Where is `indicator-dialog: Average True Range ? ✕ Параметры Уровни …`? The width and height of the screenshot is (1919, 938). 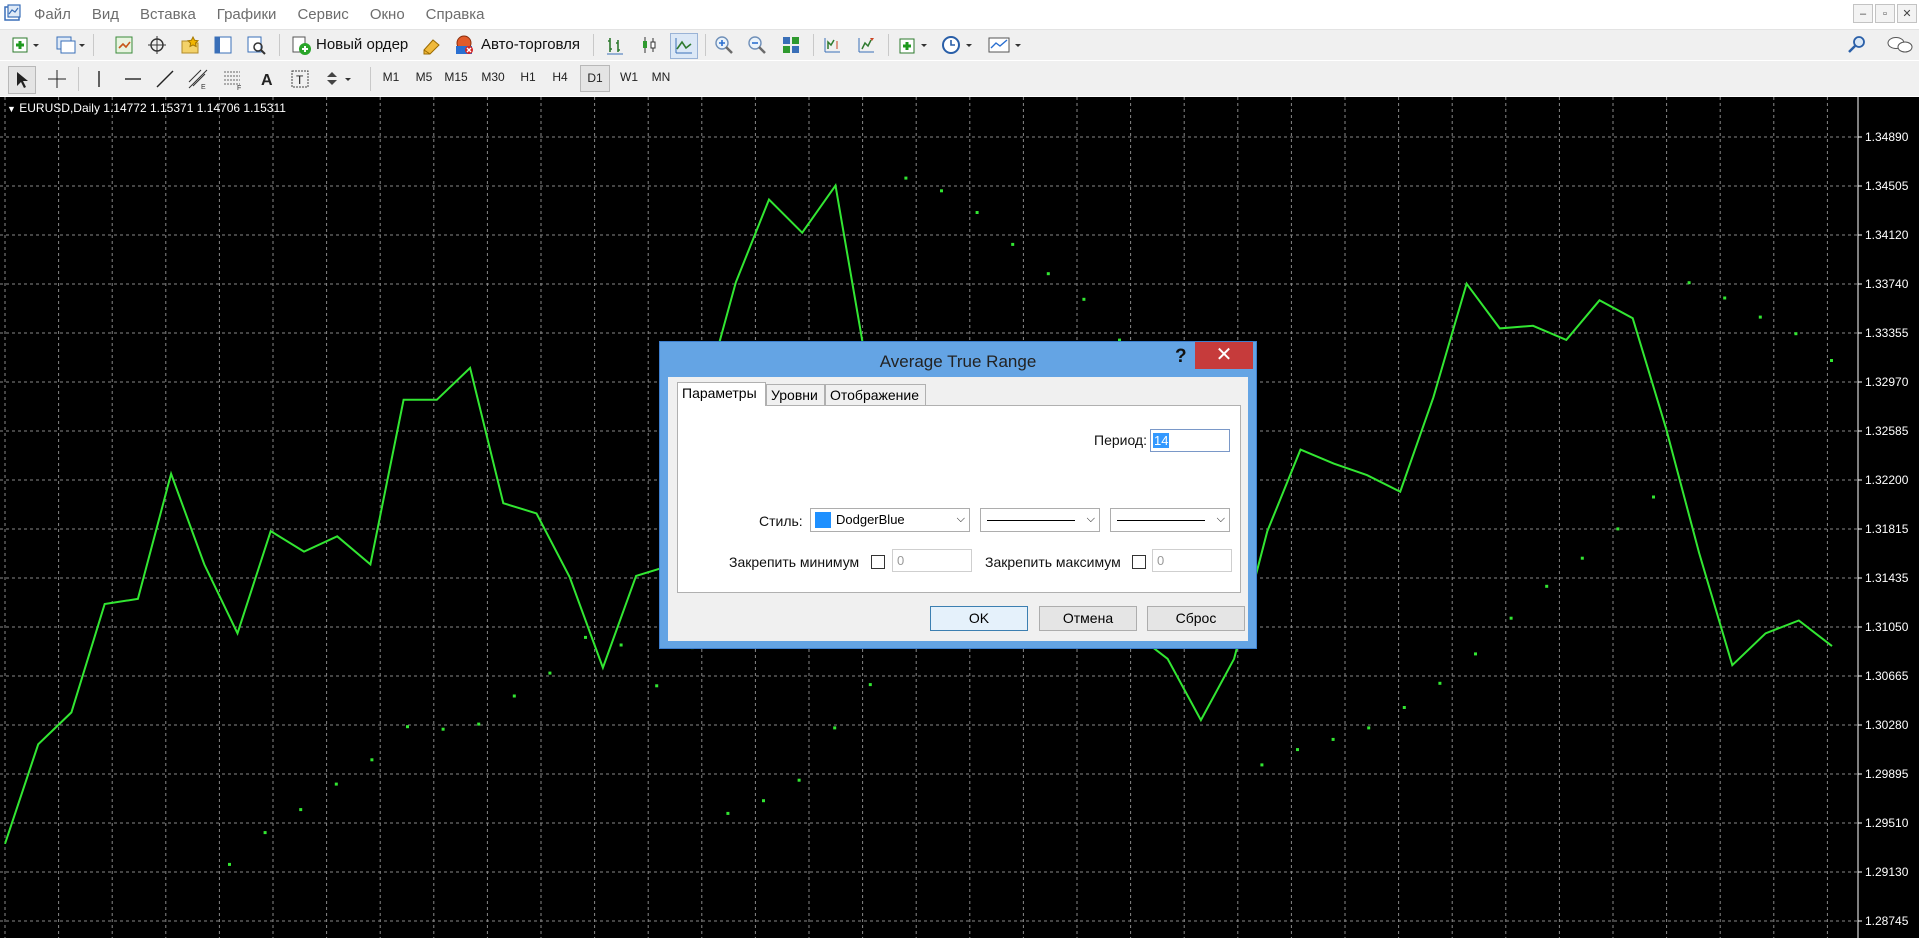
indicator-dialog: Average True Range ? ✕ Параметры Уровни … is located at coordinates (958, 495).